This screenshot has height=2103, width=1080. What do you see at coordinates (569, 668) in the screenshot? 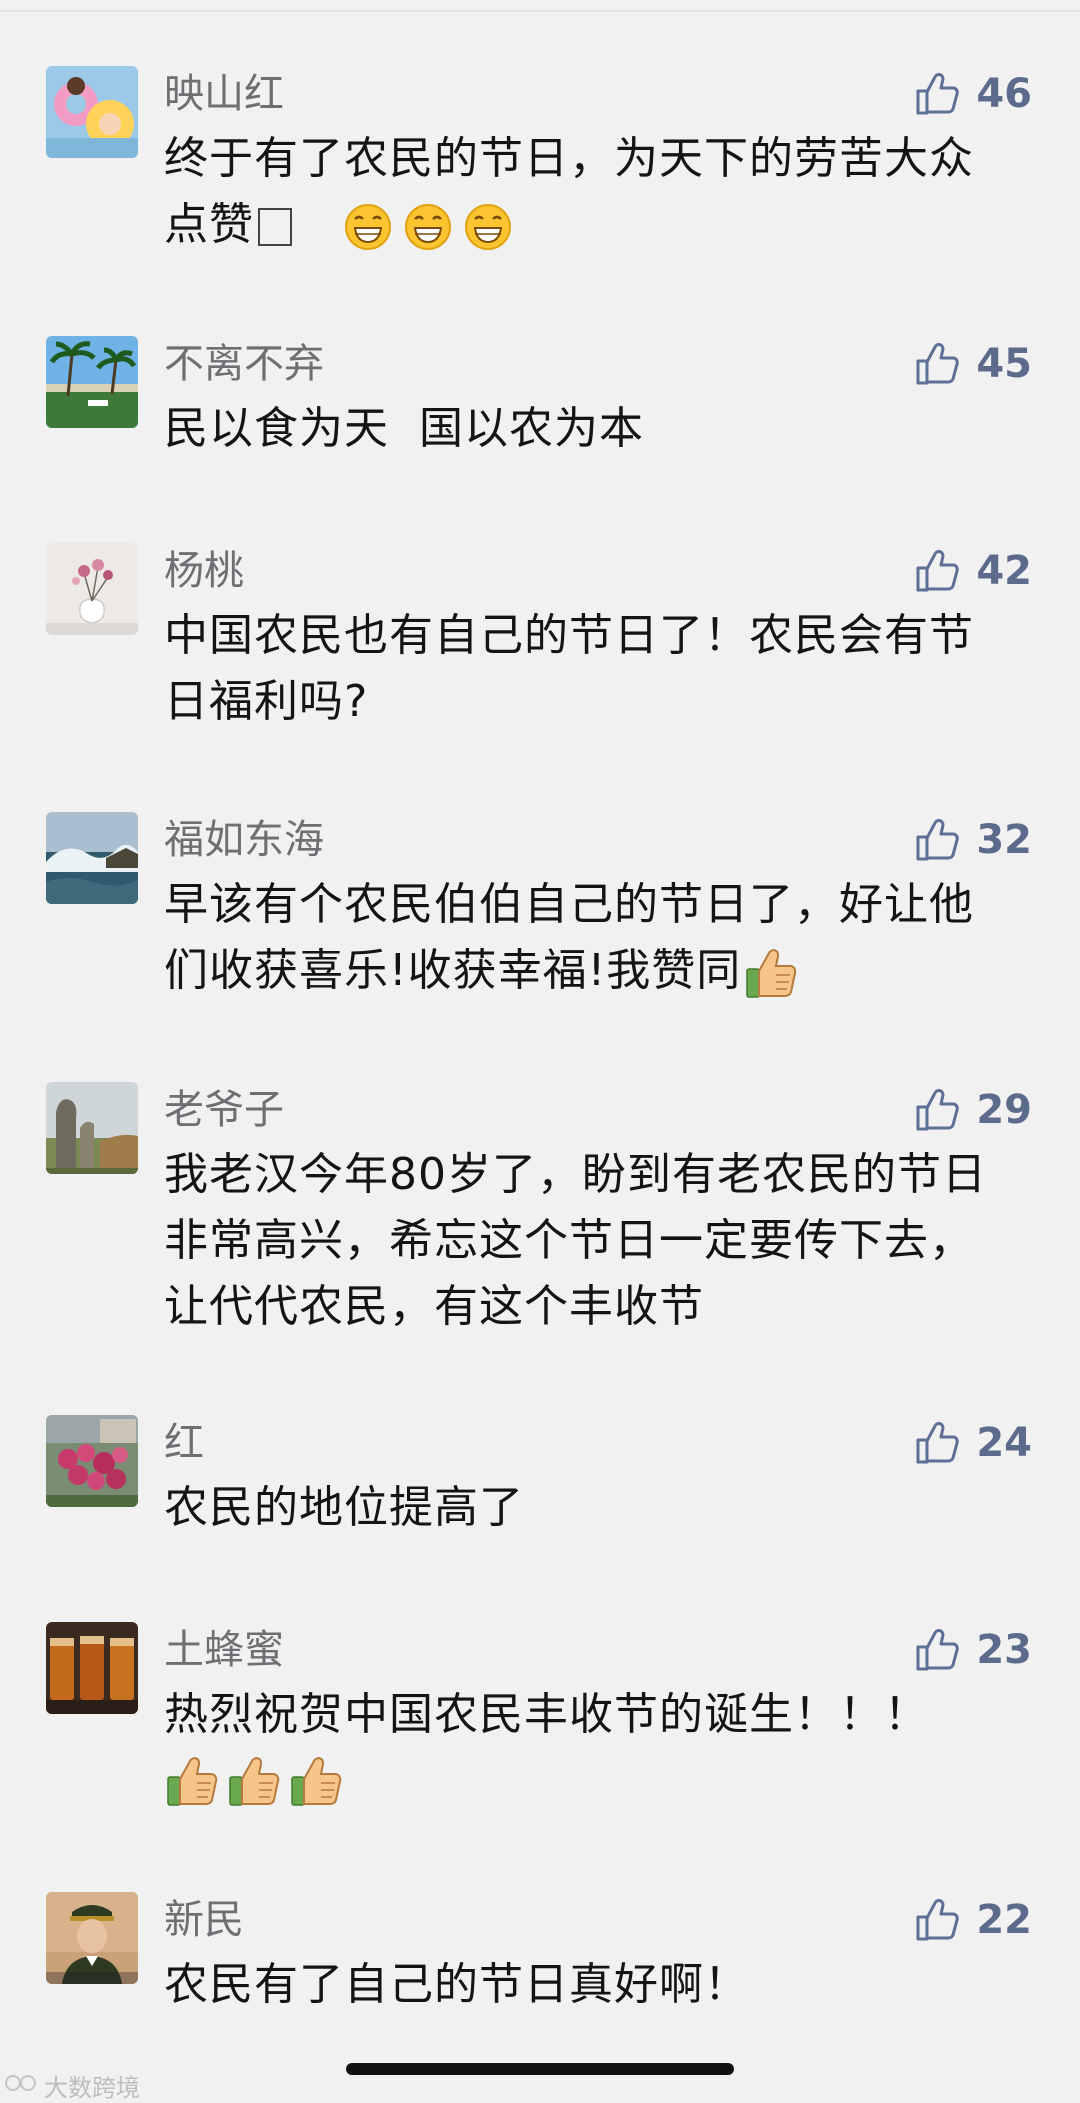
I see `comment-text: 中国农民也有自己的节日了！农民会有节日福利吗?` at bounding box center [569, 668].